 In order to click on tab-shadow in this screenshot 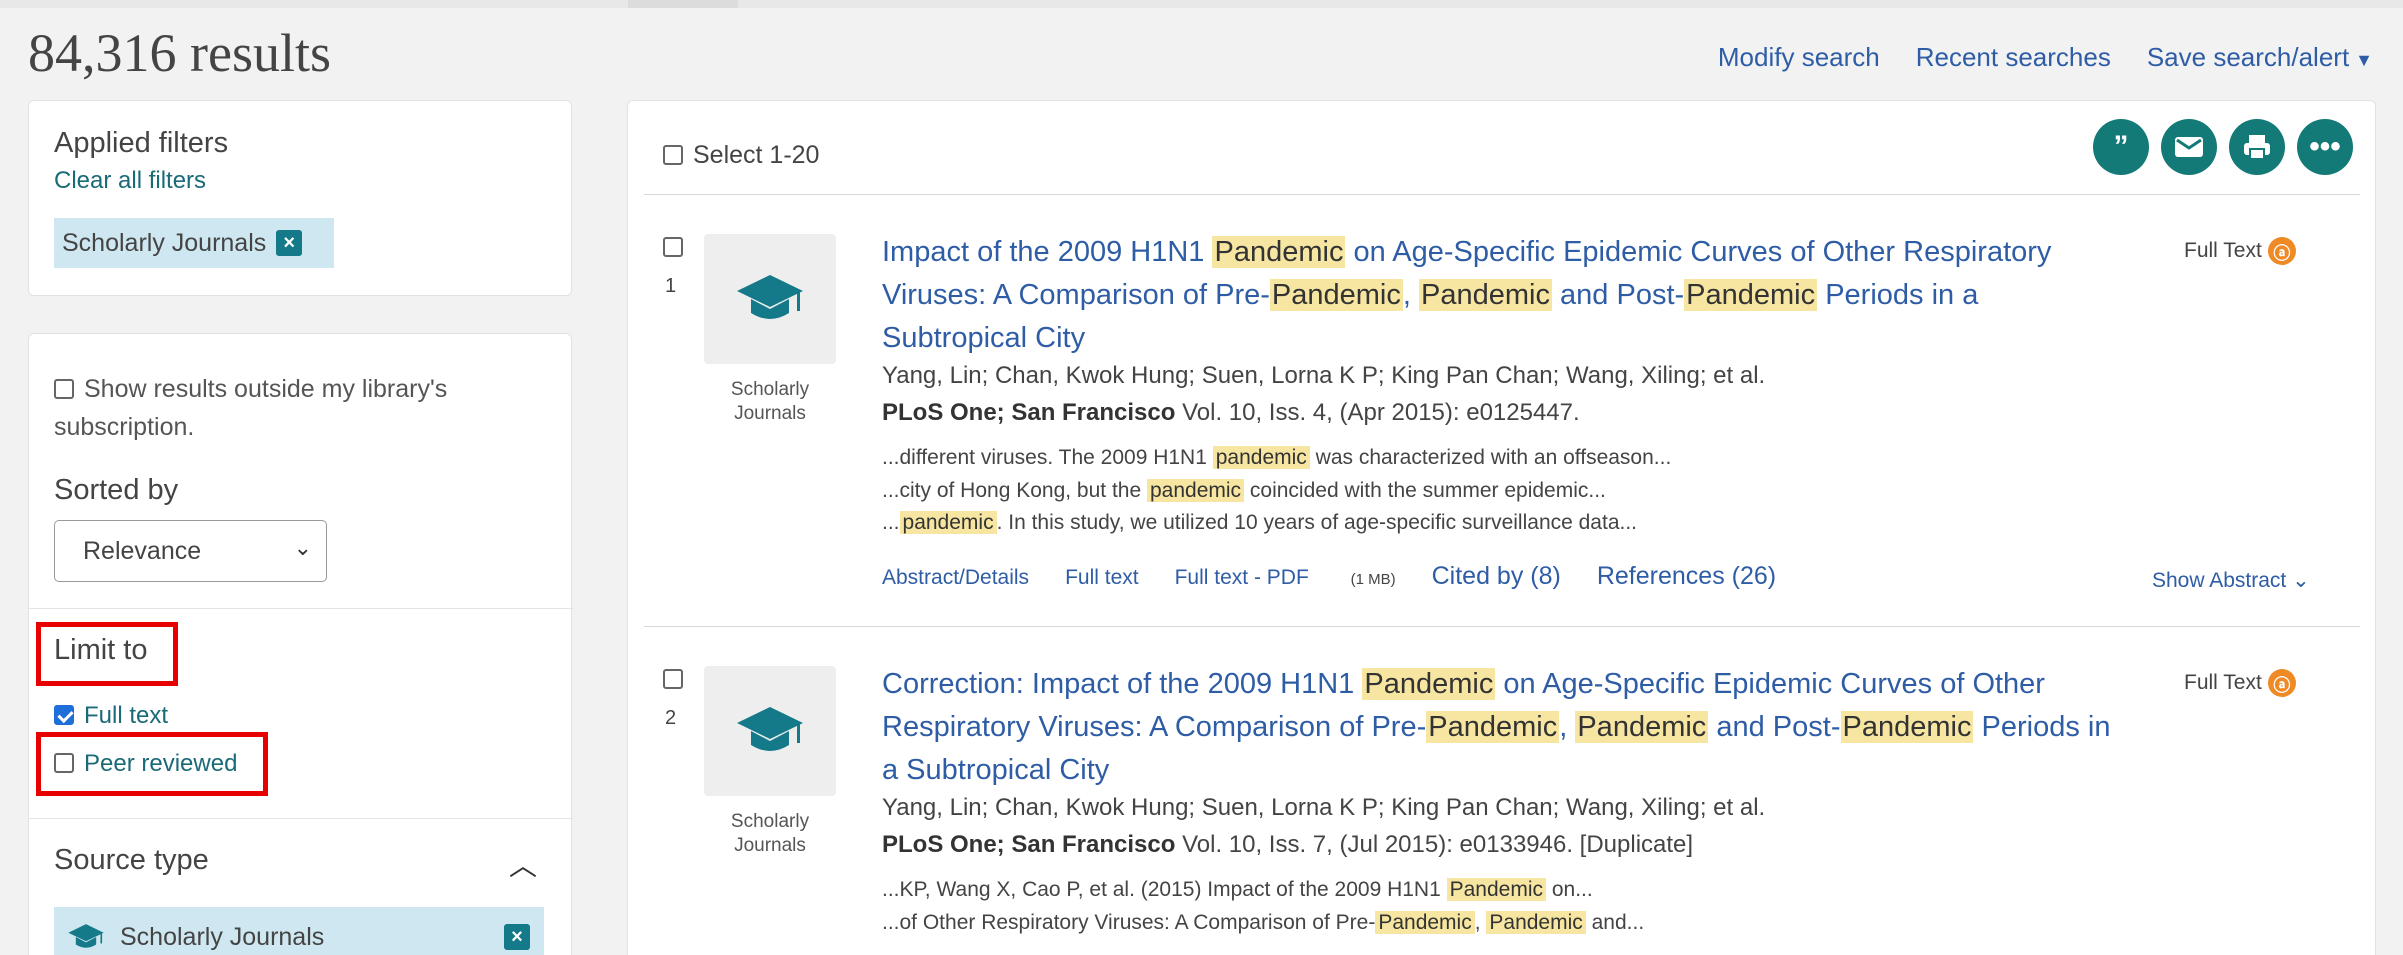, I will do `click(683, 4)`.